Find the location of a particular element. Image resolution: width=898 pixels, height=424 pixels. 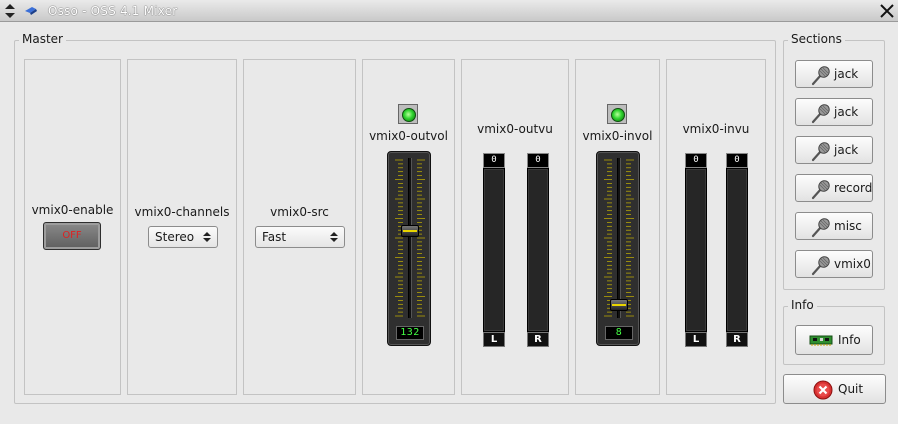

quit-button: Quit is located at coordinates (834, 389).